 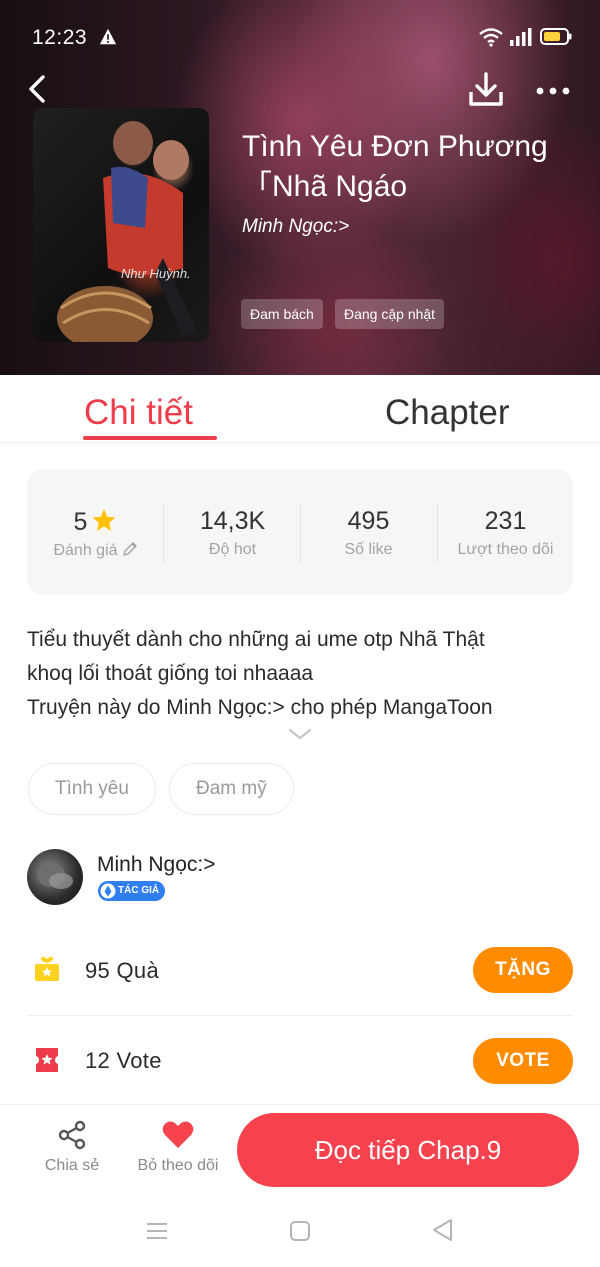 What do you see at coordinates (130, 549) in the screenshot?
I see `pencil-icon` at bounding box center [130, 549].